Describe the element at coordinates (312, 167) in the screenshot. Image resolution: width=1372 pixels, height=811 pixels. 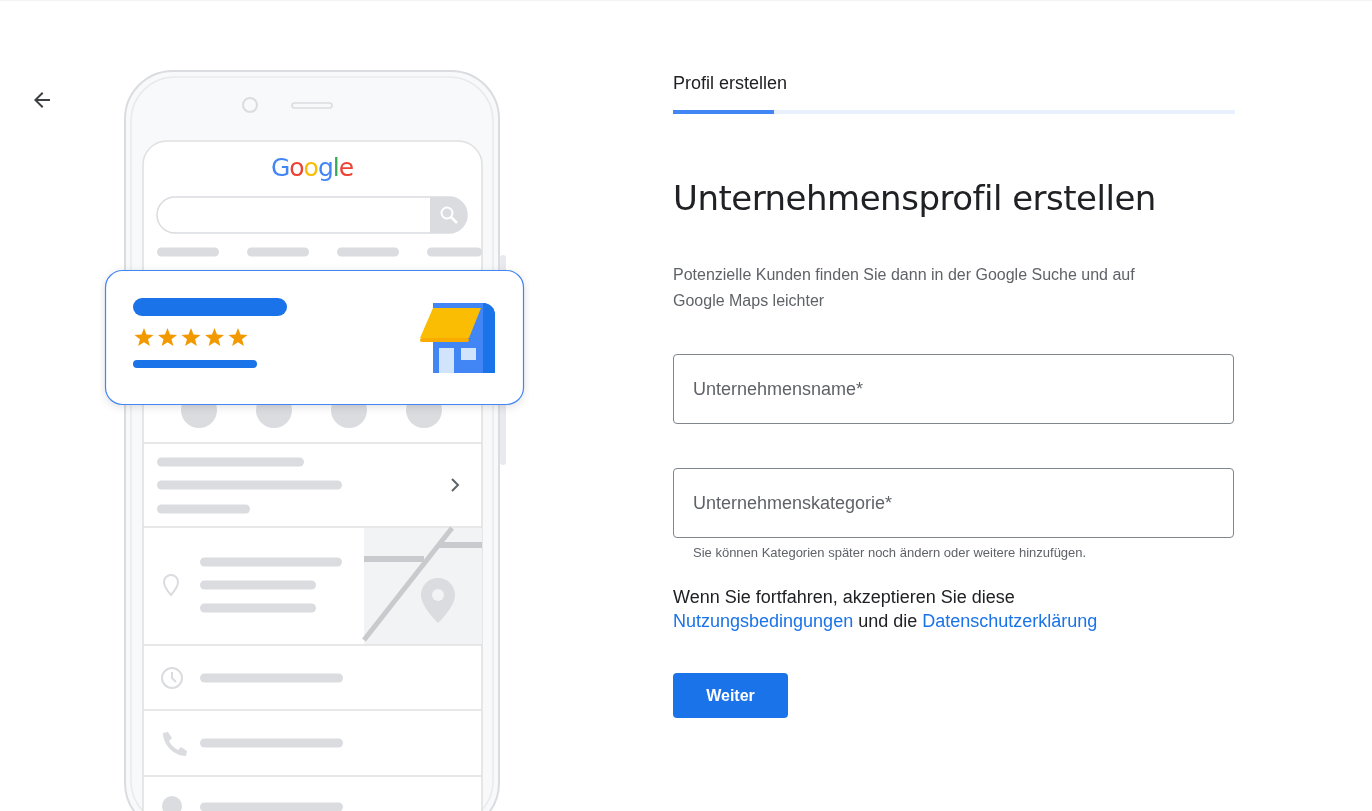
I see `google-logo: Google` at that location.